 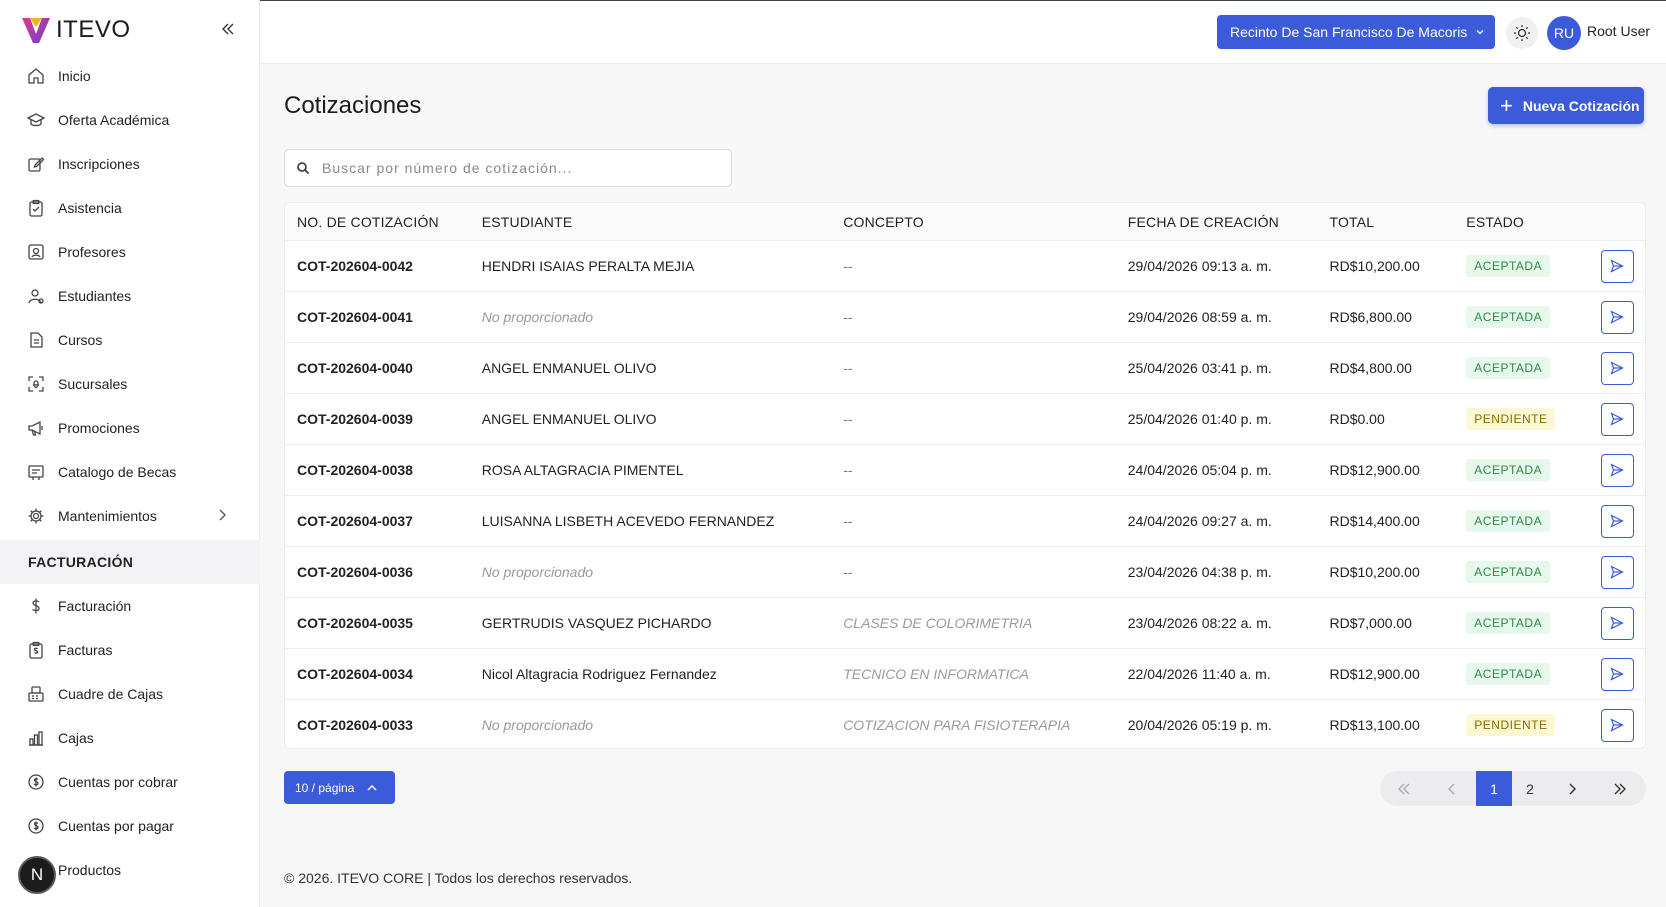 I want to click on receipt-icon, so click(x=36, y=650).